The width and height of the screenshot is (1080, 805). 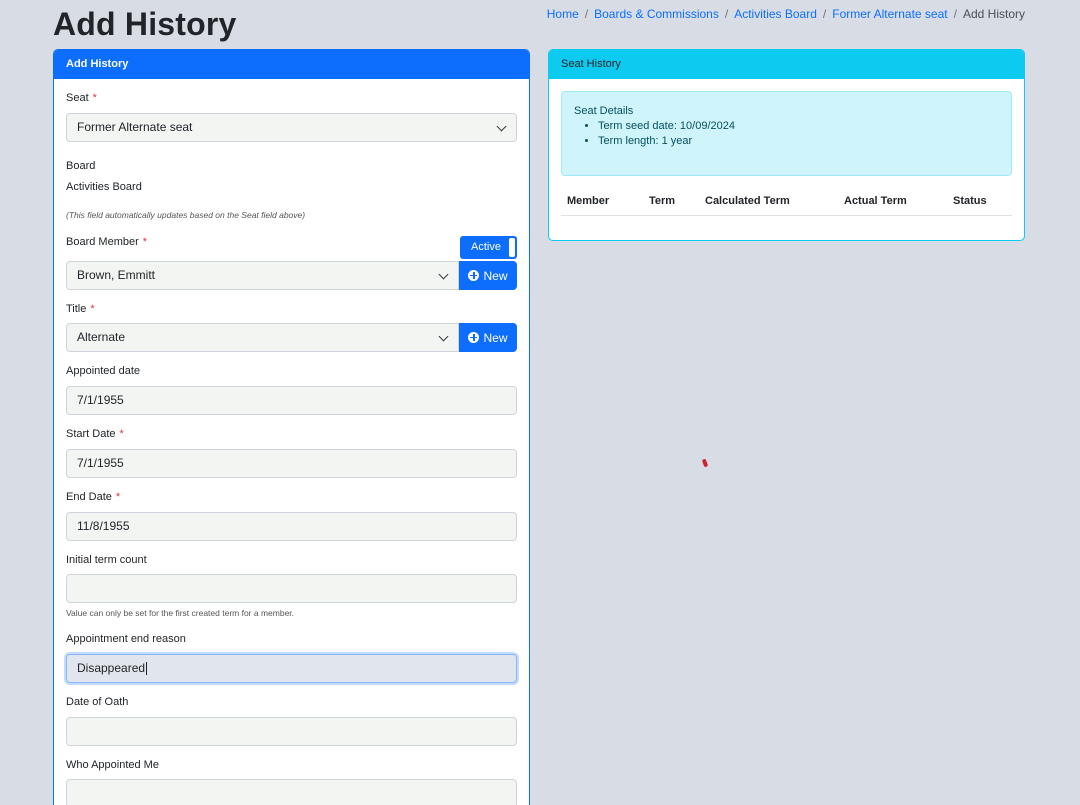 I want to click on end-date-label-text: End Date, so click(x=89, y=497).